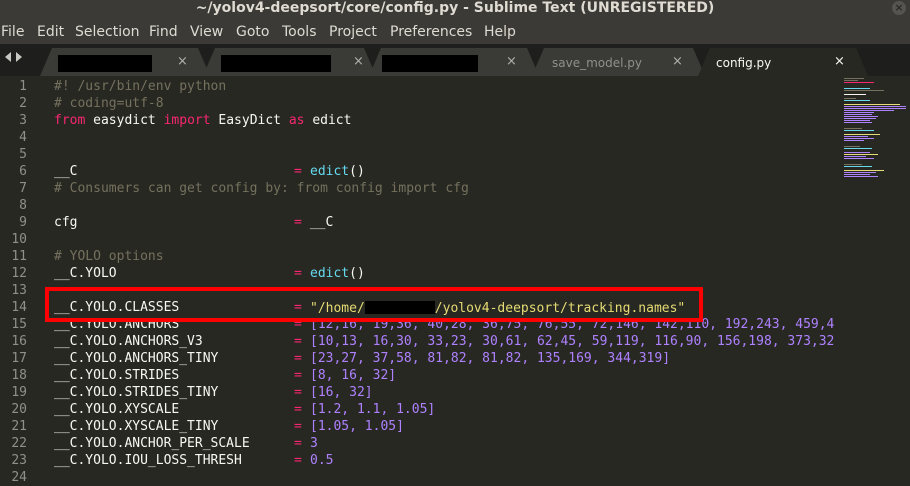 The image size is (910, 486). Describe the element at coordinates (249, 120) in the screenshot. I see `class-name: EasyDict` at that location.